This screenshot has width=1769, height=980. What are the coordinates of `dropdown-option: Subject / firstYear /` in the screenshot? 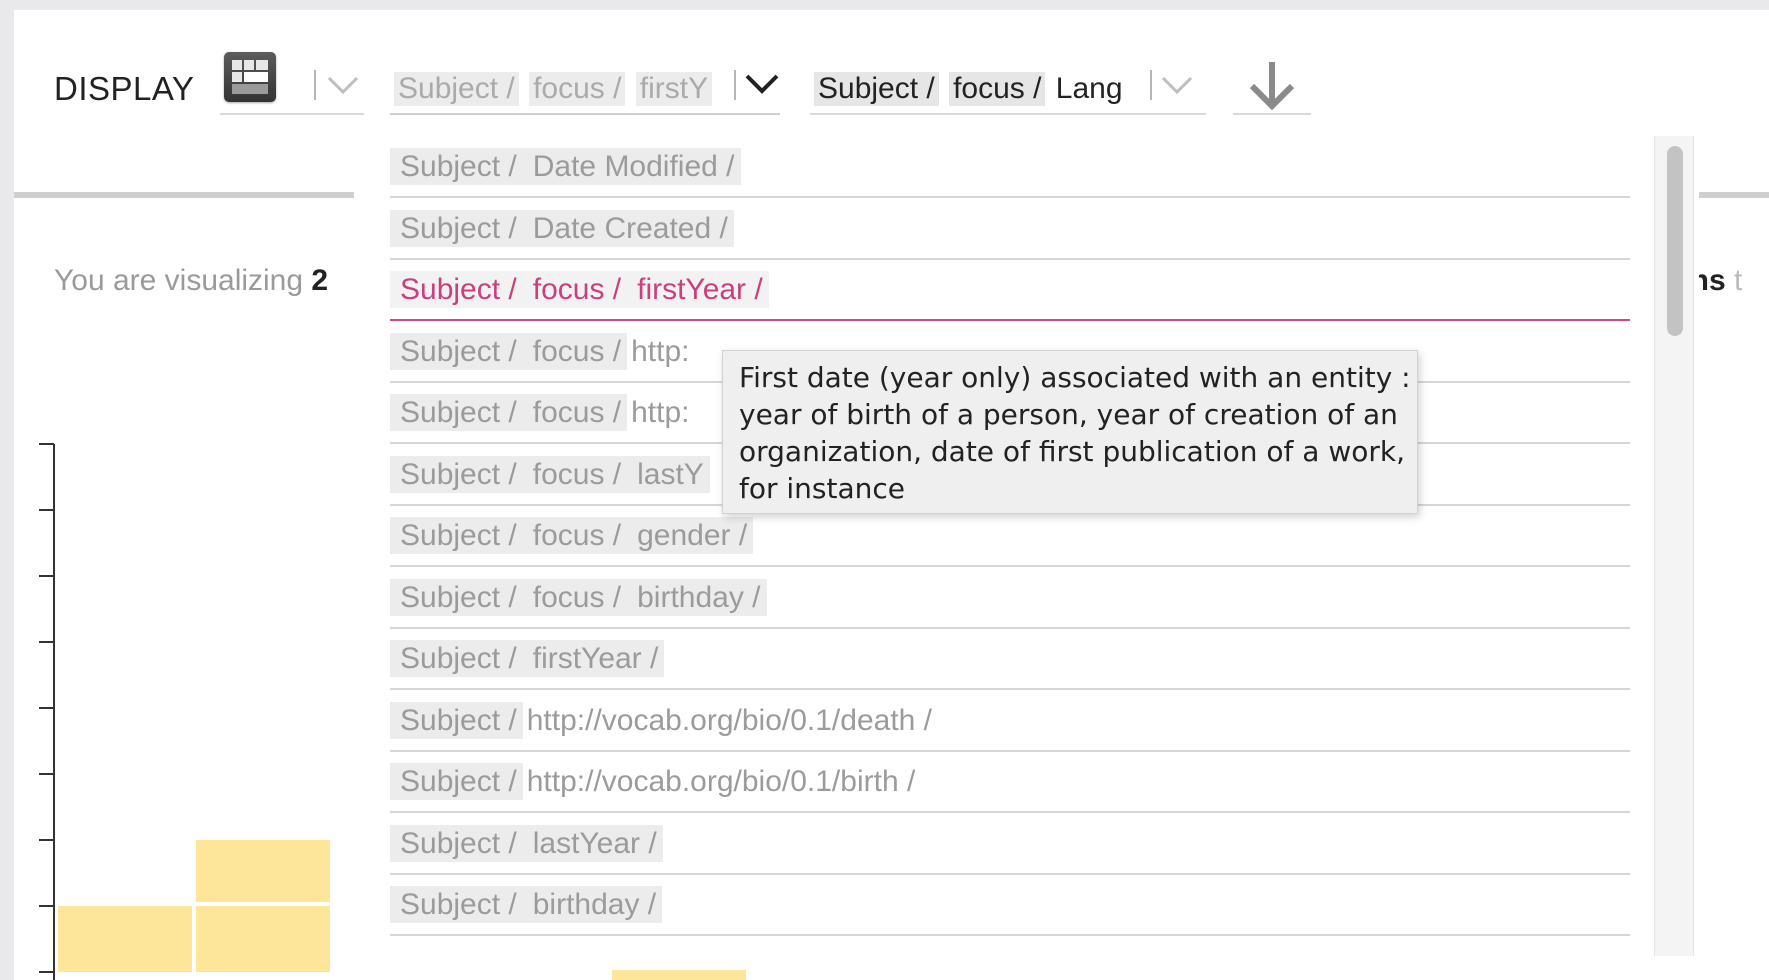 It's located at (1010, 661).